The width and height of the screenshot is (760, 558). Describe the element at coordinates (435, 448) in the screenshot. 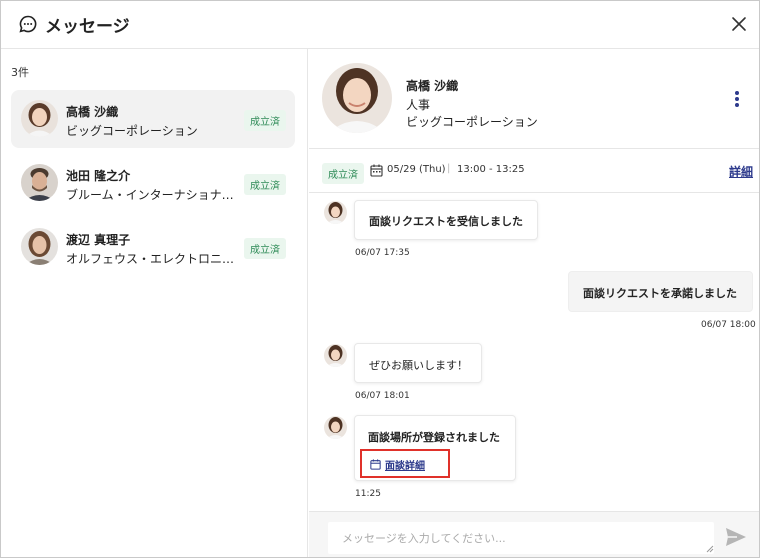

I see `message-bubble: 面談場所が登録されました 面談詳細` at that location.